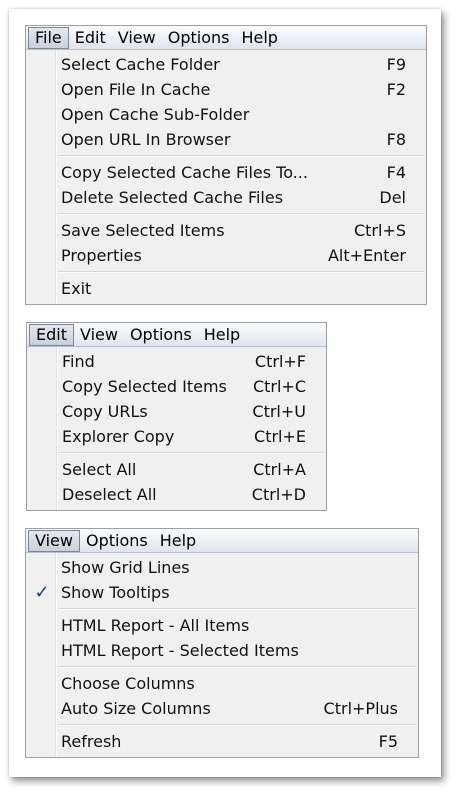 The image size is (460, 793). Describe the element at coordinates (226, 288) in the screenshot. I see `menu-item-exit: Exit` at that location.